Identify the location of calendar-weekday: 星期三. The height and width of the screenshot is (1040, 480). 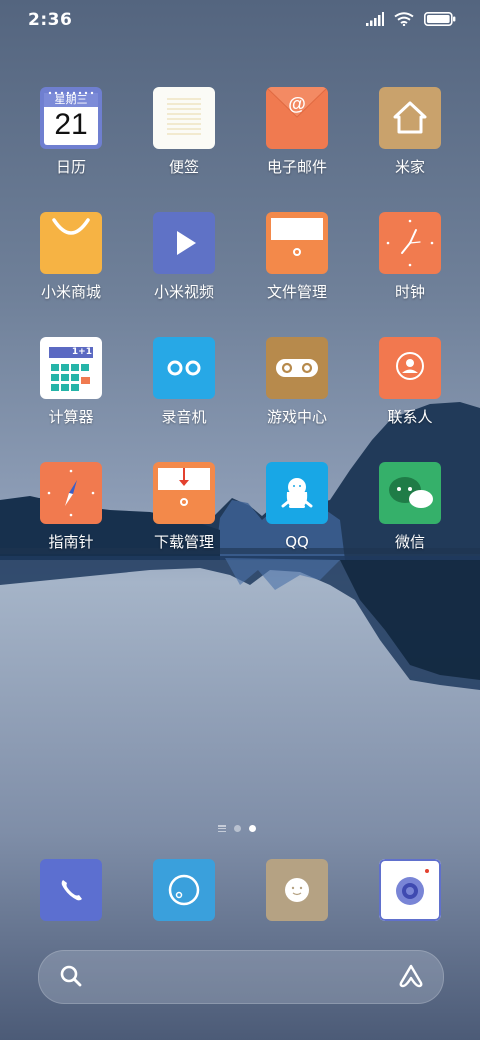
(71, 99).